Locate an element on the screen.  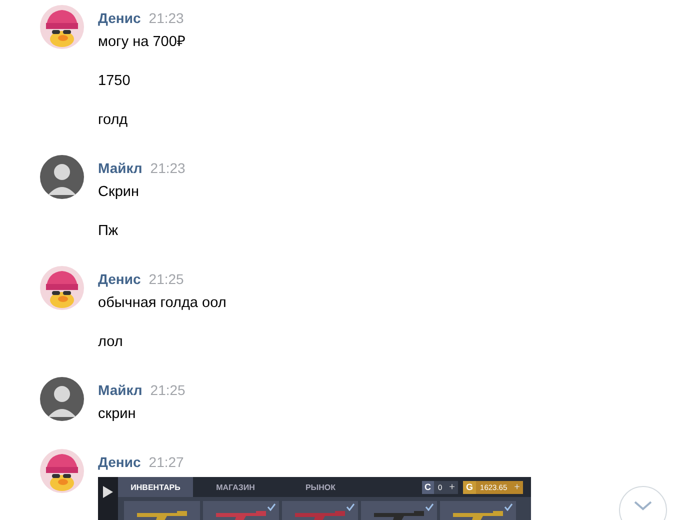
message-text: могу на 700₽ is located at coordinates (141, 42).